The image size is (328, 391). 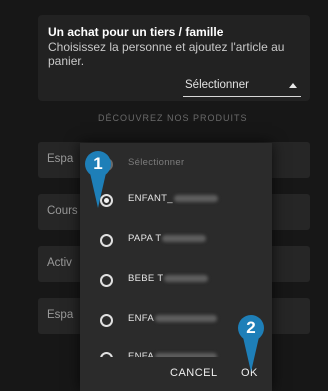 I want to click on option-label: ENFA, so click(x=173, y=318).